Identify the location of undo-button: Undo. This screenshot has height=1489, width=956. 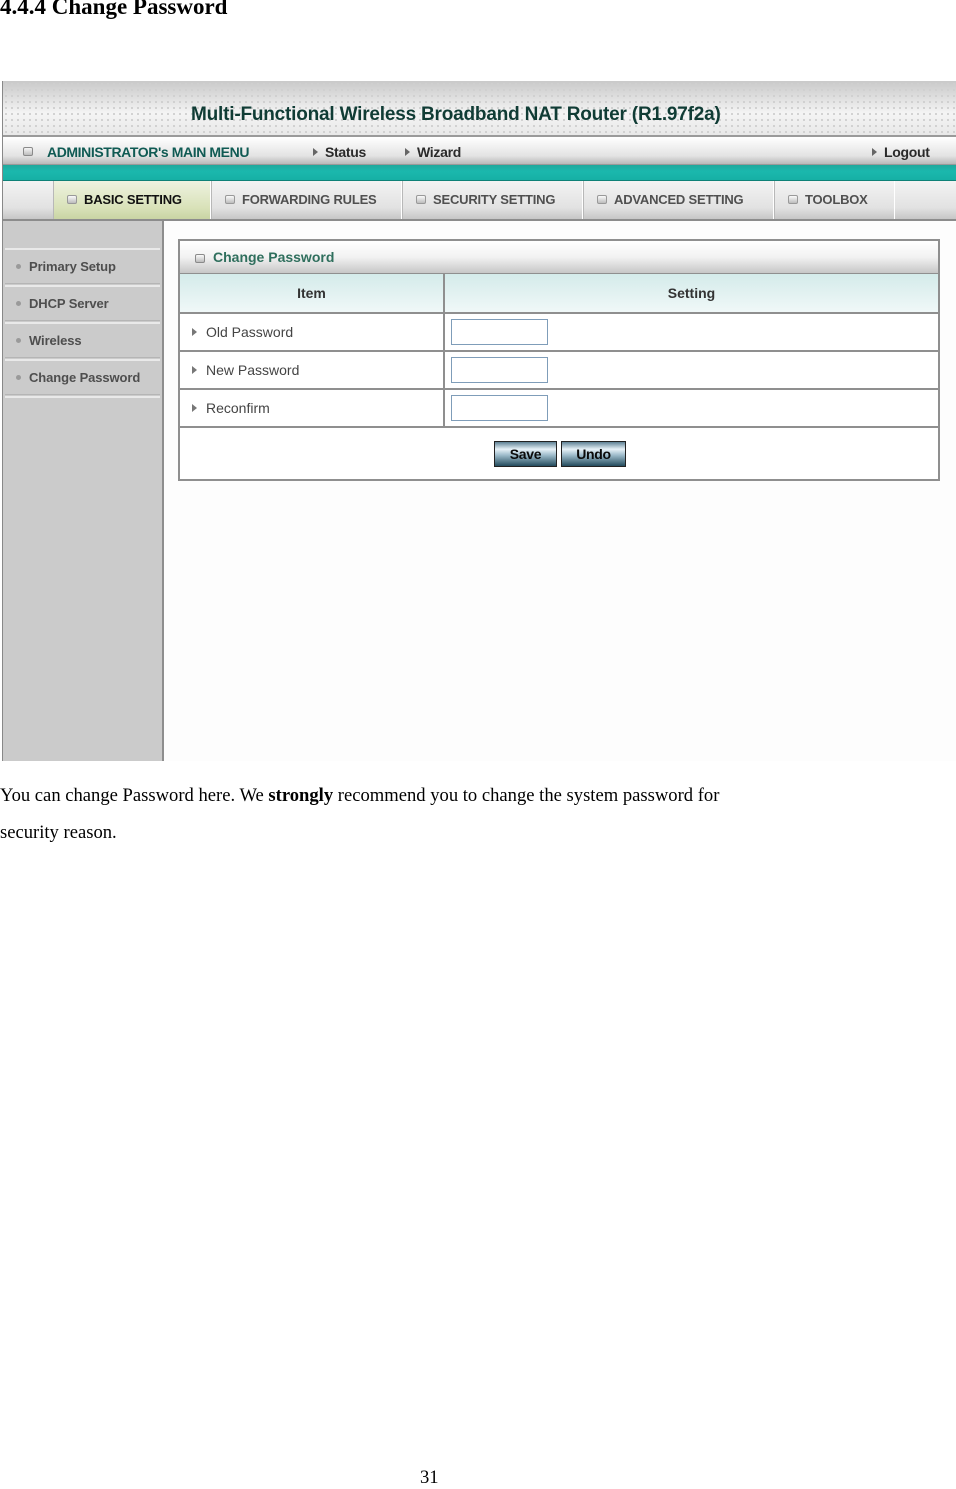
(593, 454).